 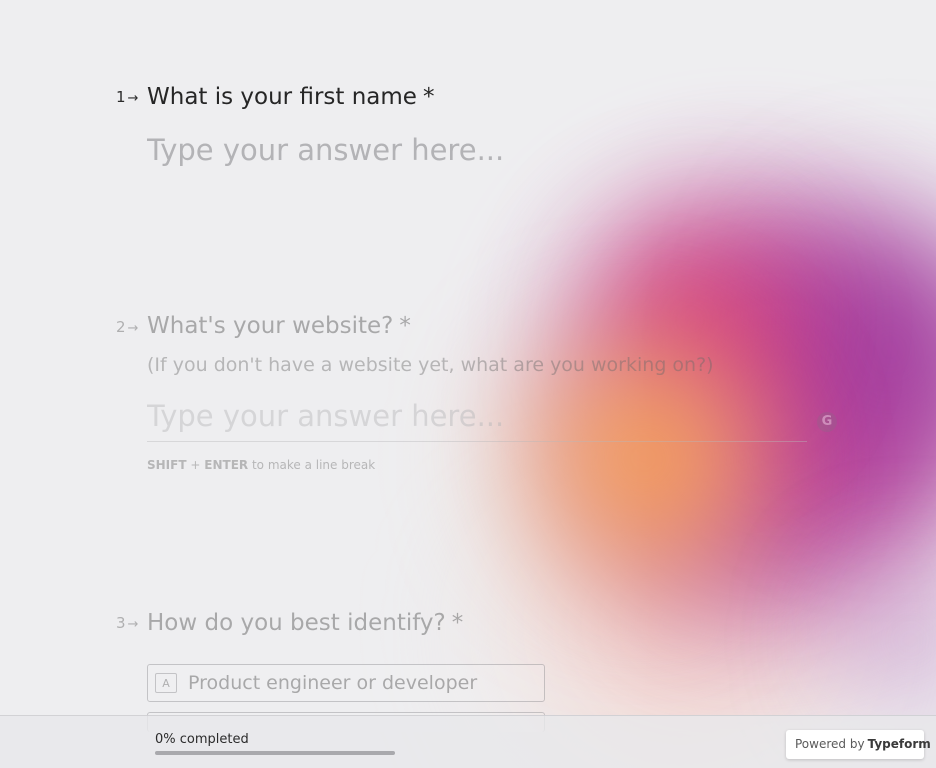 I want to click on shift-key-label: SHIFT, so click(x=167, y=465).